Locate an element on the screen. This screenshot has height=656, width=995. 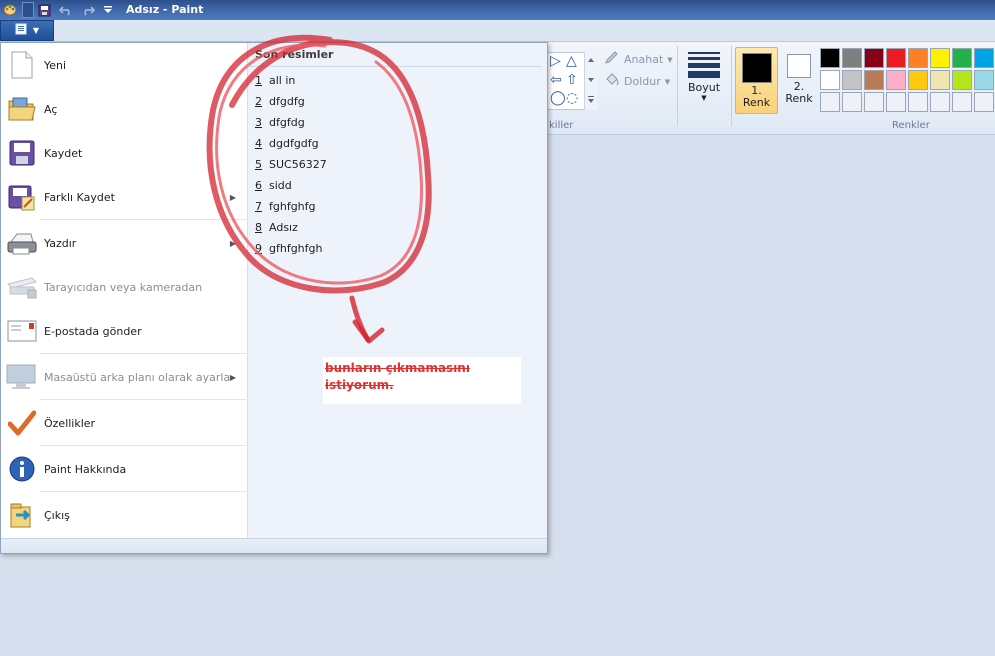
shape-arrow-up-icon: ⇧ is located at coordinates (572, 80).